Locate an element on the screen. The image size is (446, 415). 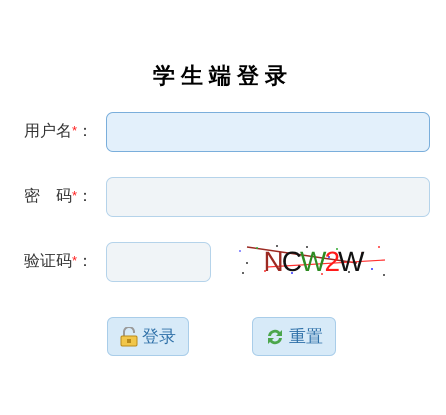
captcha-field is located at coordinates (158, 262).